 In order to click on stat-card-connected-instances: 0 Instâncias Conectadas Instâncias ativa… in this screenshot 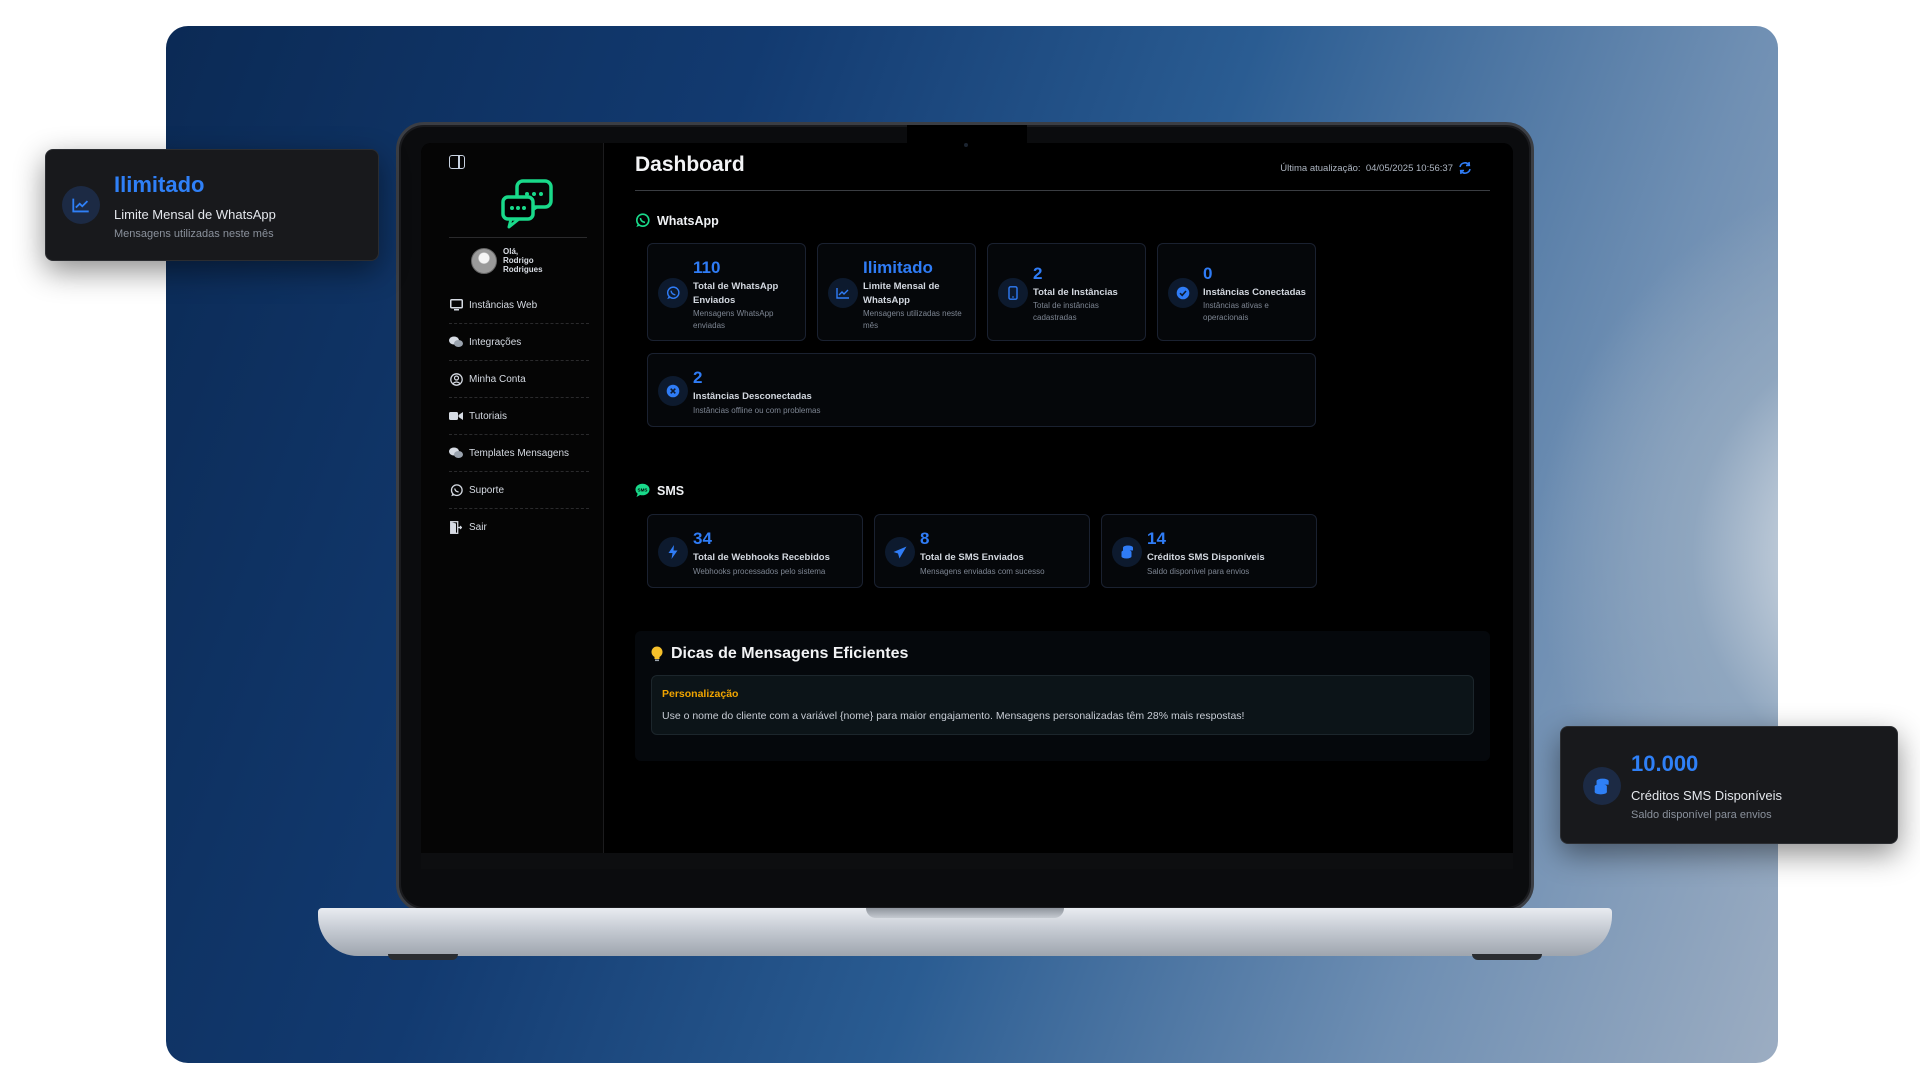, I will do `click(1236, 292)`.